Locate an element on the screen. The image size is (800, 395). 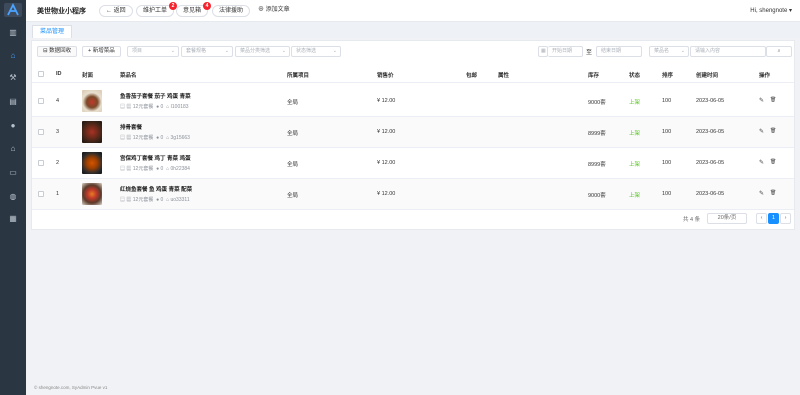
chat-icon: ◍ is located at coordinates (13, 197).